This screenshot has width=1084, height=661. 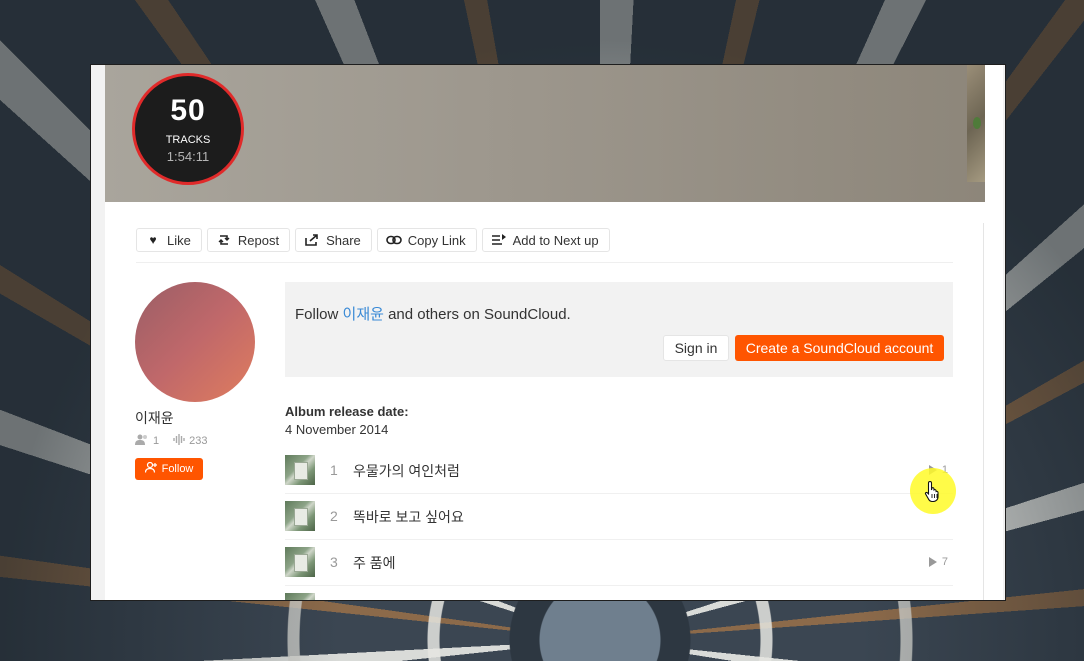 I want to click on track-row, so click(x=619, y=593).